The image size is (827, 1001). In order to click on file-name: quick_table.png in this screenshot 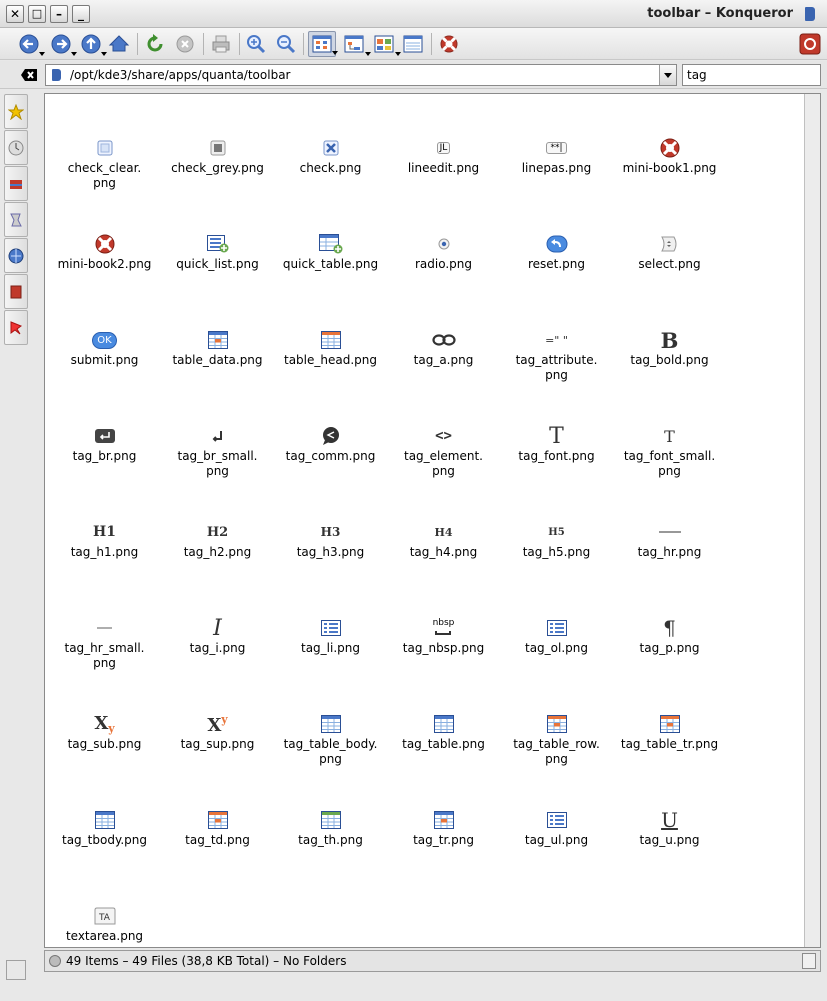, I will do `click(330, 264)`.